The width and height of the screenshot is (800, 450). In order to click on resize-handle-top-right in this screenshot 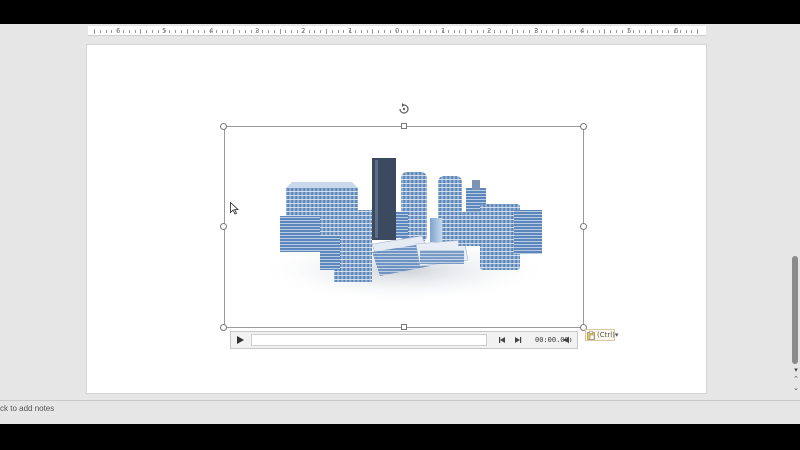, I will do `click(583, 126)`.